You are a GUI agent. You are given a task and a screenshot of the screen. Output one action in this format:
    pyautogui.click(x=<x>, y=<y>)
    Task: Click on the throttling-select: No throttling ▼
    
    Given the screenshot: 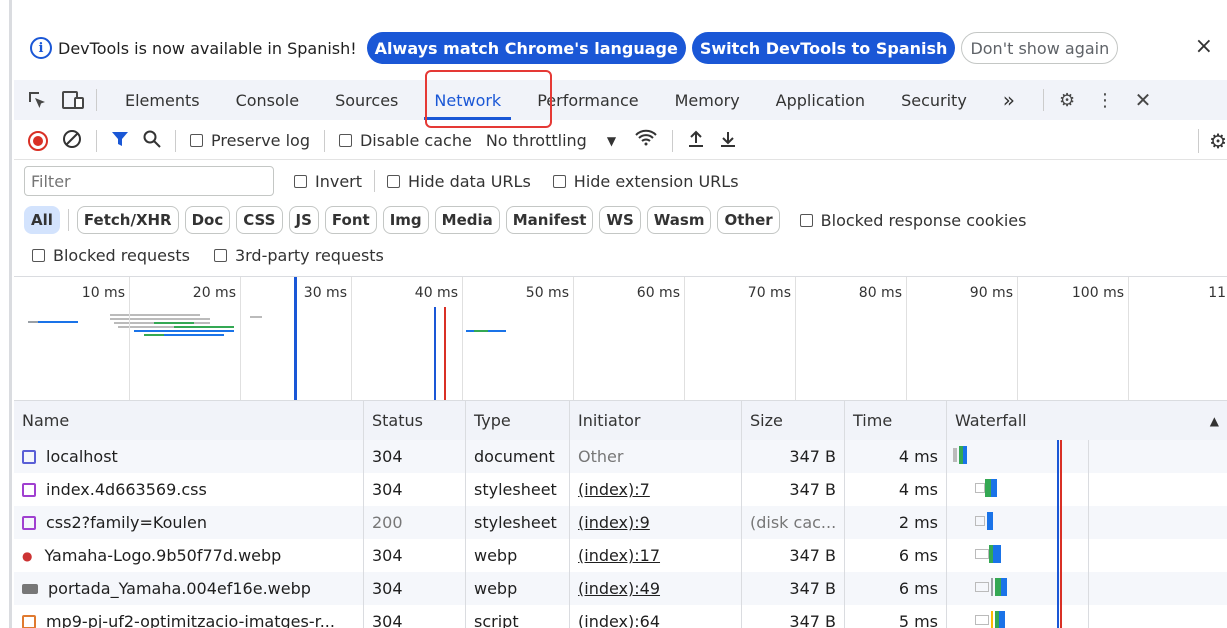 What is the action you would take?
    pyautogui.click(x=551, y=140)
    